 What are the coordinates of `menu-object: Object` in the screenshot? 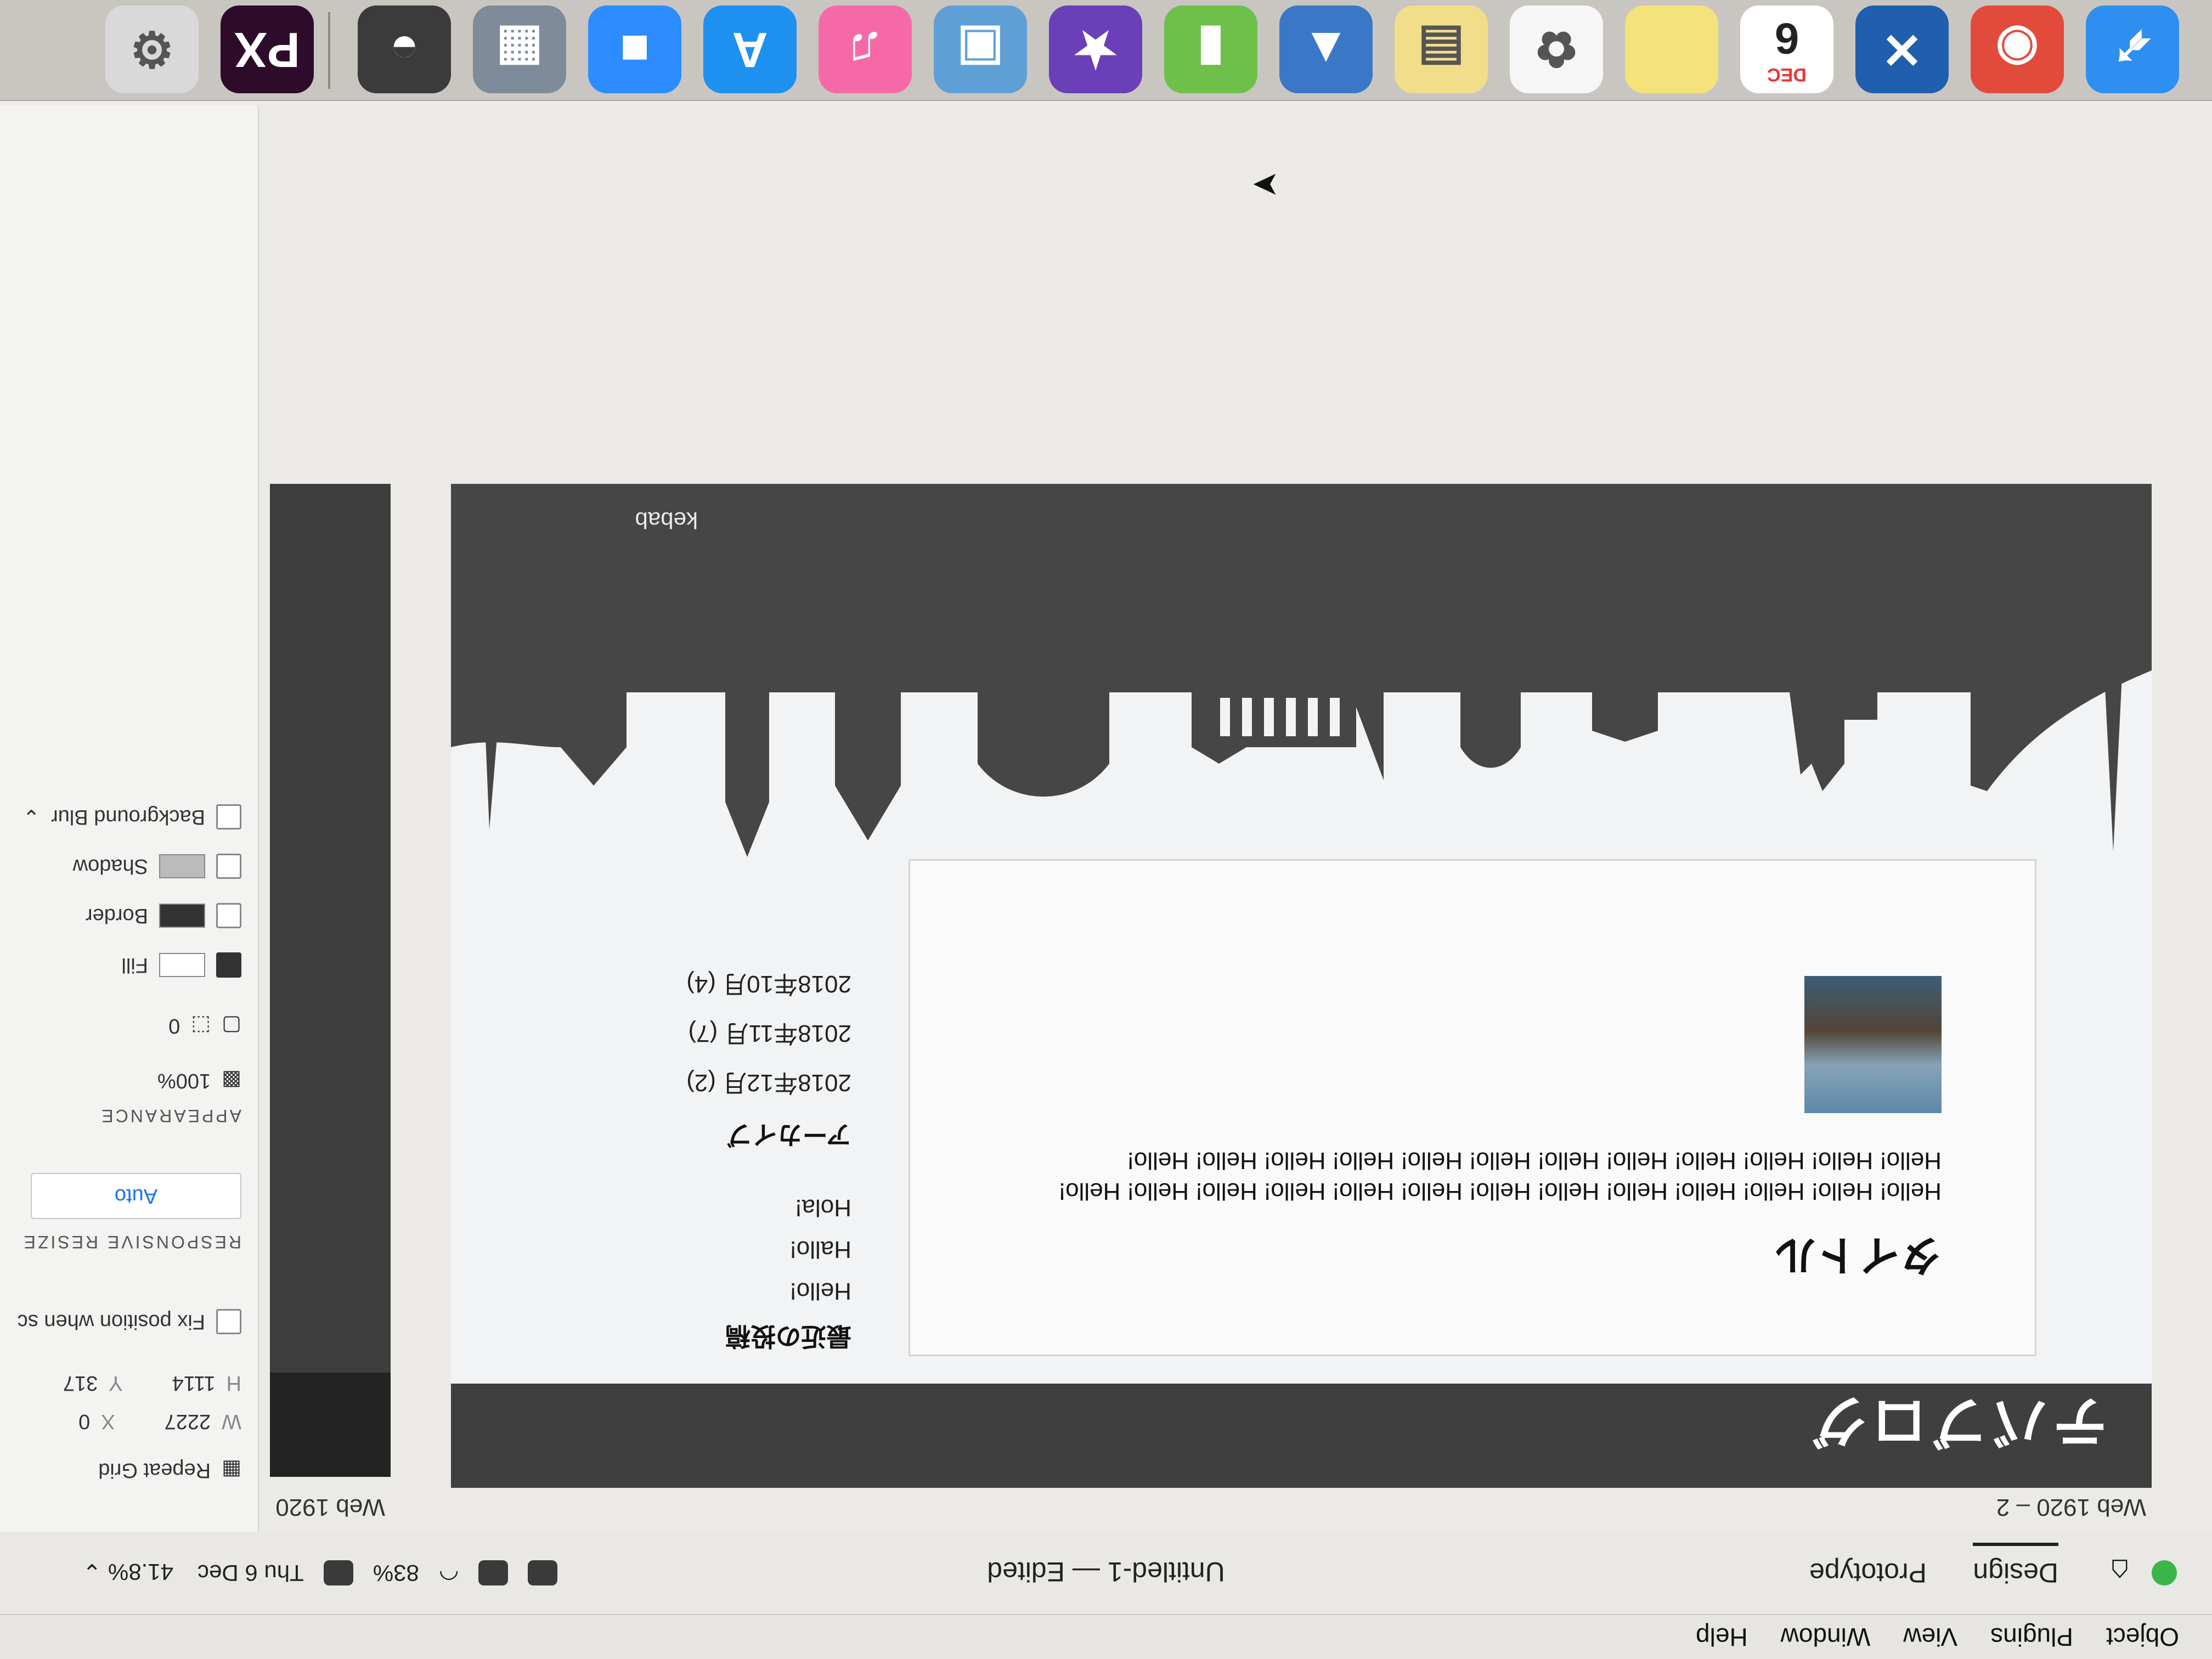 It's located at (2142, 1637).